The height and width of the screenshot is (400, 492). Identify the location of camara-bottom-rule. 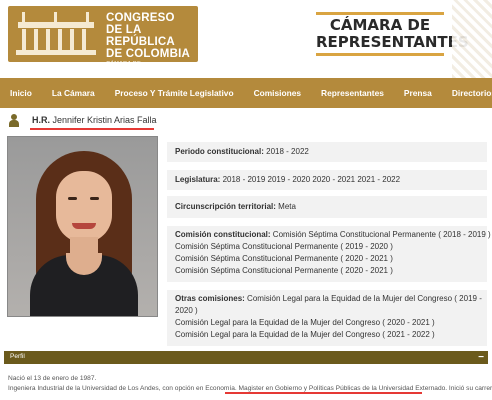
(380, 54).